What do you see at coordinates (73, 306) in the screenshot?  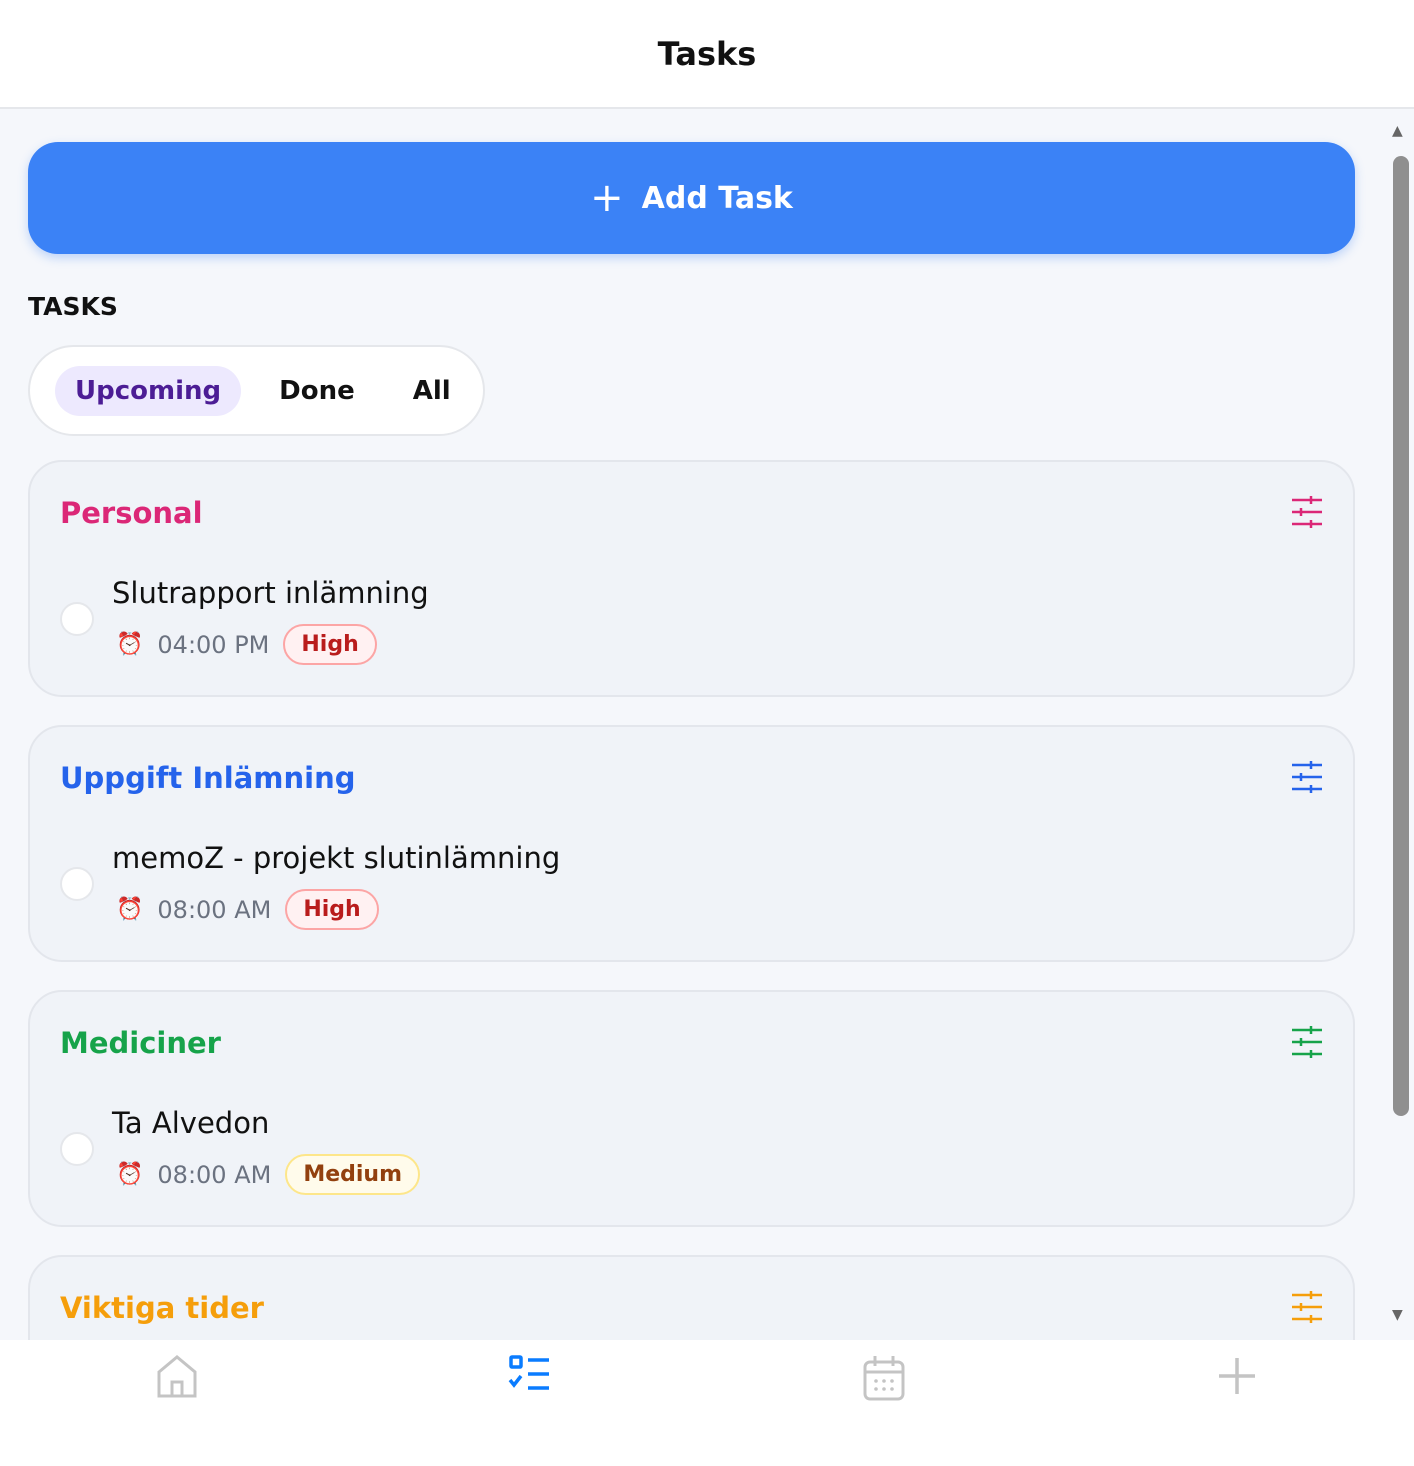 I see `section-label: TASKS` at bounding box center [73, 306].